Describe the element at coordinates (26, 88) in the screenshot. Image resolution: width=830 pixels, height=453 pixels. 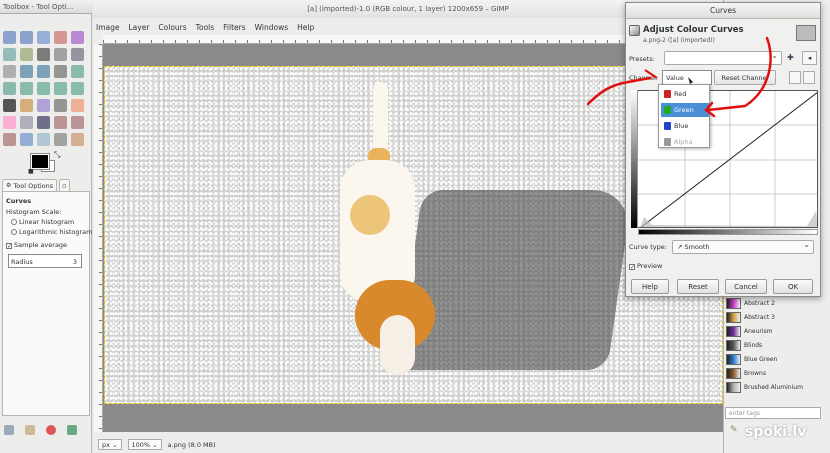
I see `shear-tool-icon` at that location.